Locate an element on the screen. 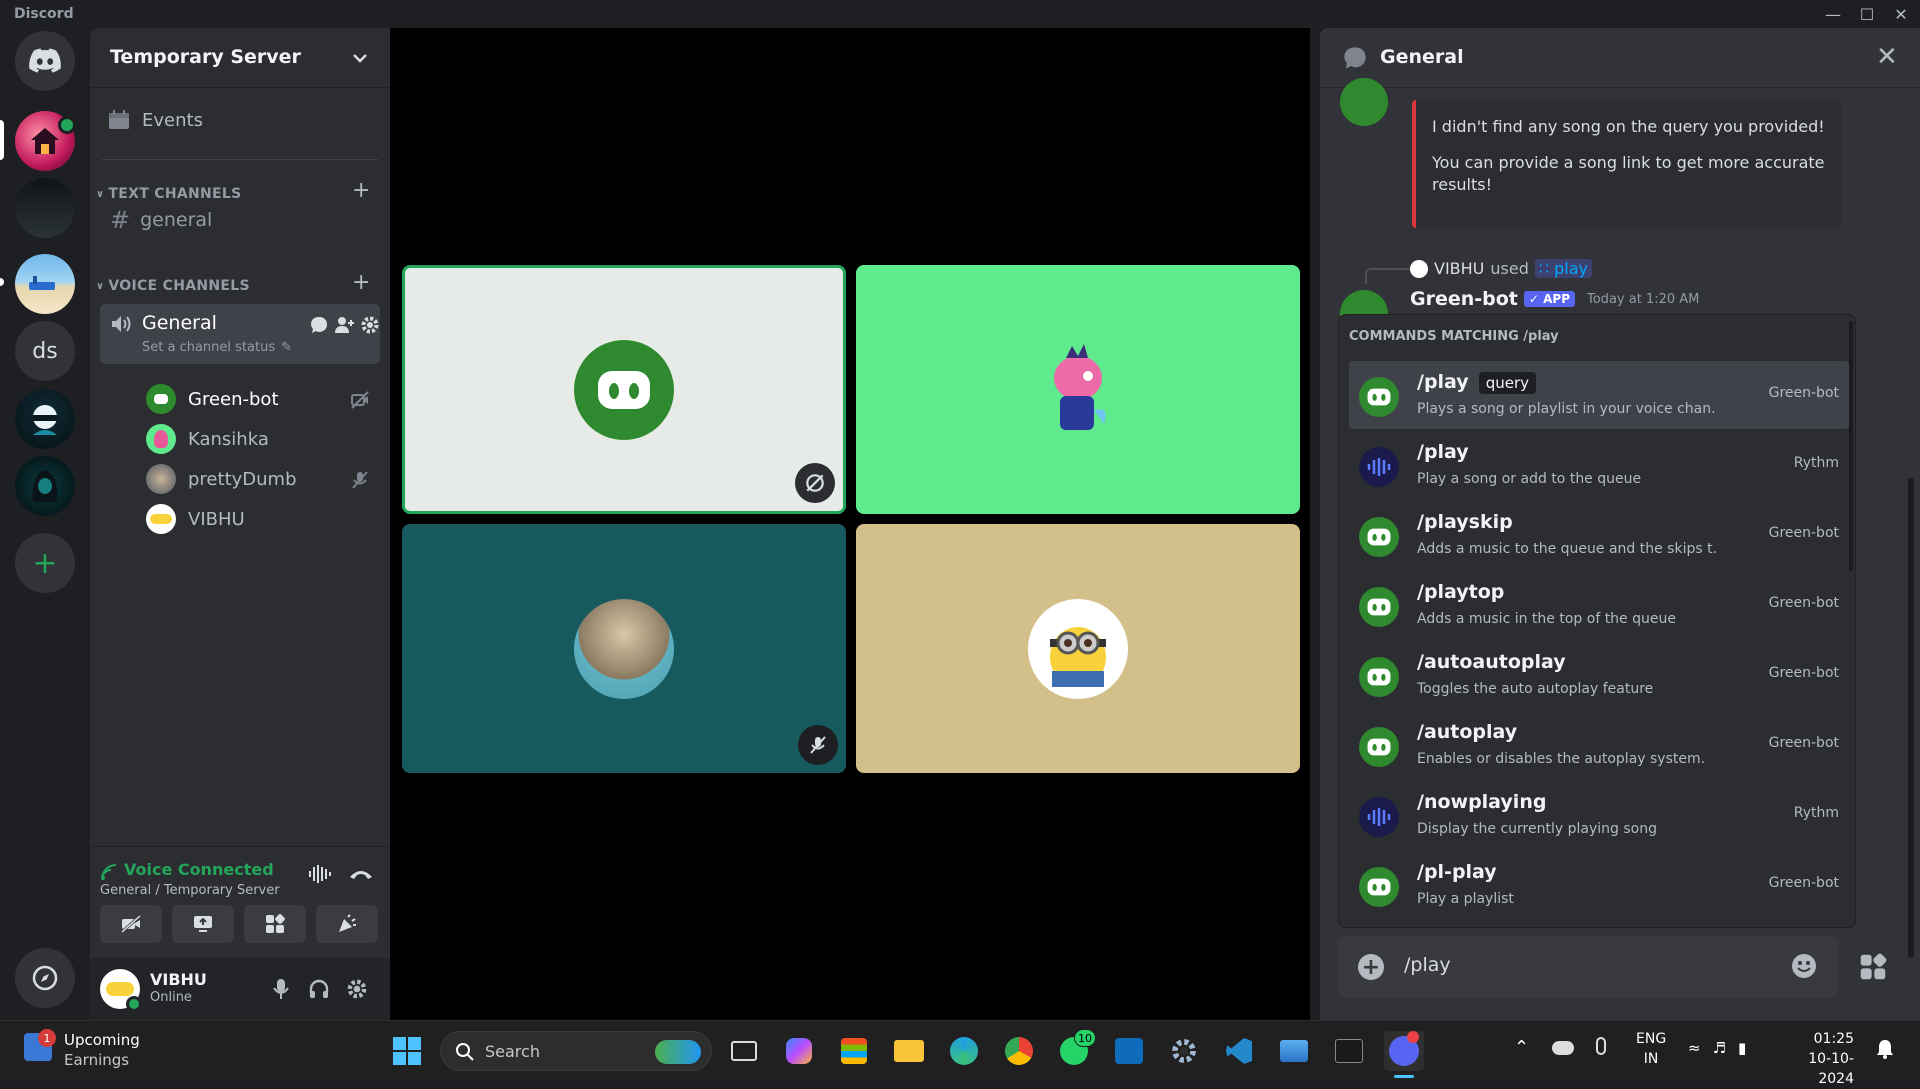 The height and width of the screenshot is (1089, 1920). message-input: /play is located at coordinates (1427, 965).